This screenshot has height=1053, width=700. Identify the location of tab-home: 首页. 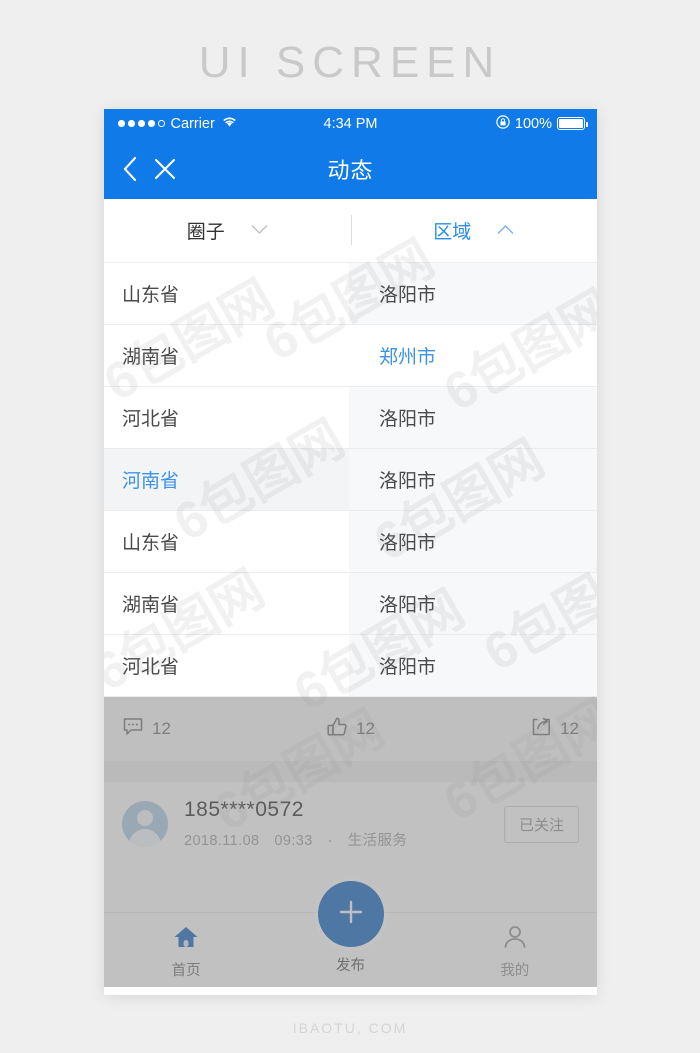
(186, 946).